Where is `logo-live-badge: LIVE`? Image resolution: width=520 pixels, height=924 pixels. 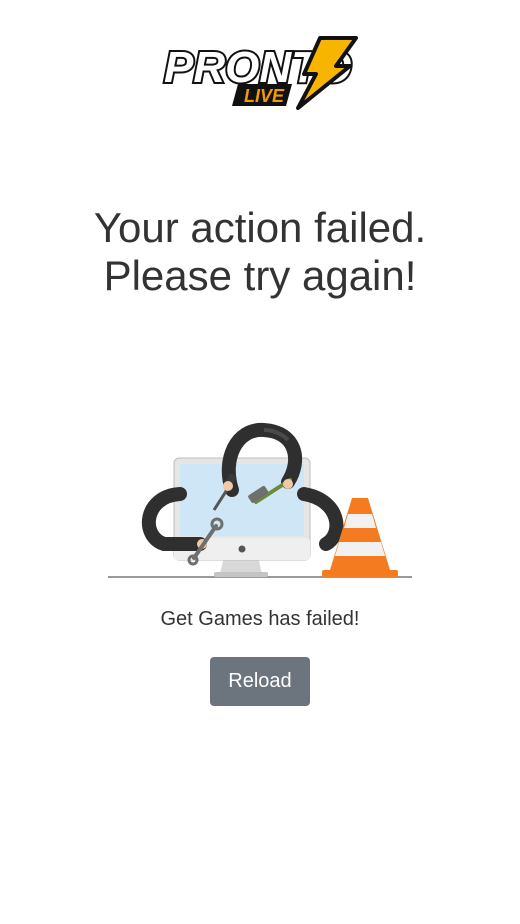 logo-live-badge: LIVE is located at coordinates (262, 95).